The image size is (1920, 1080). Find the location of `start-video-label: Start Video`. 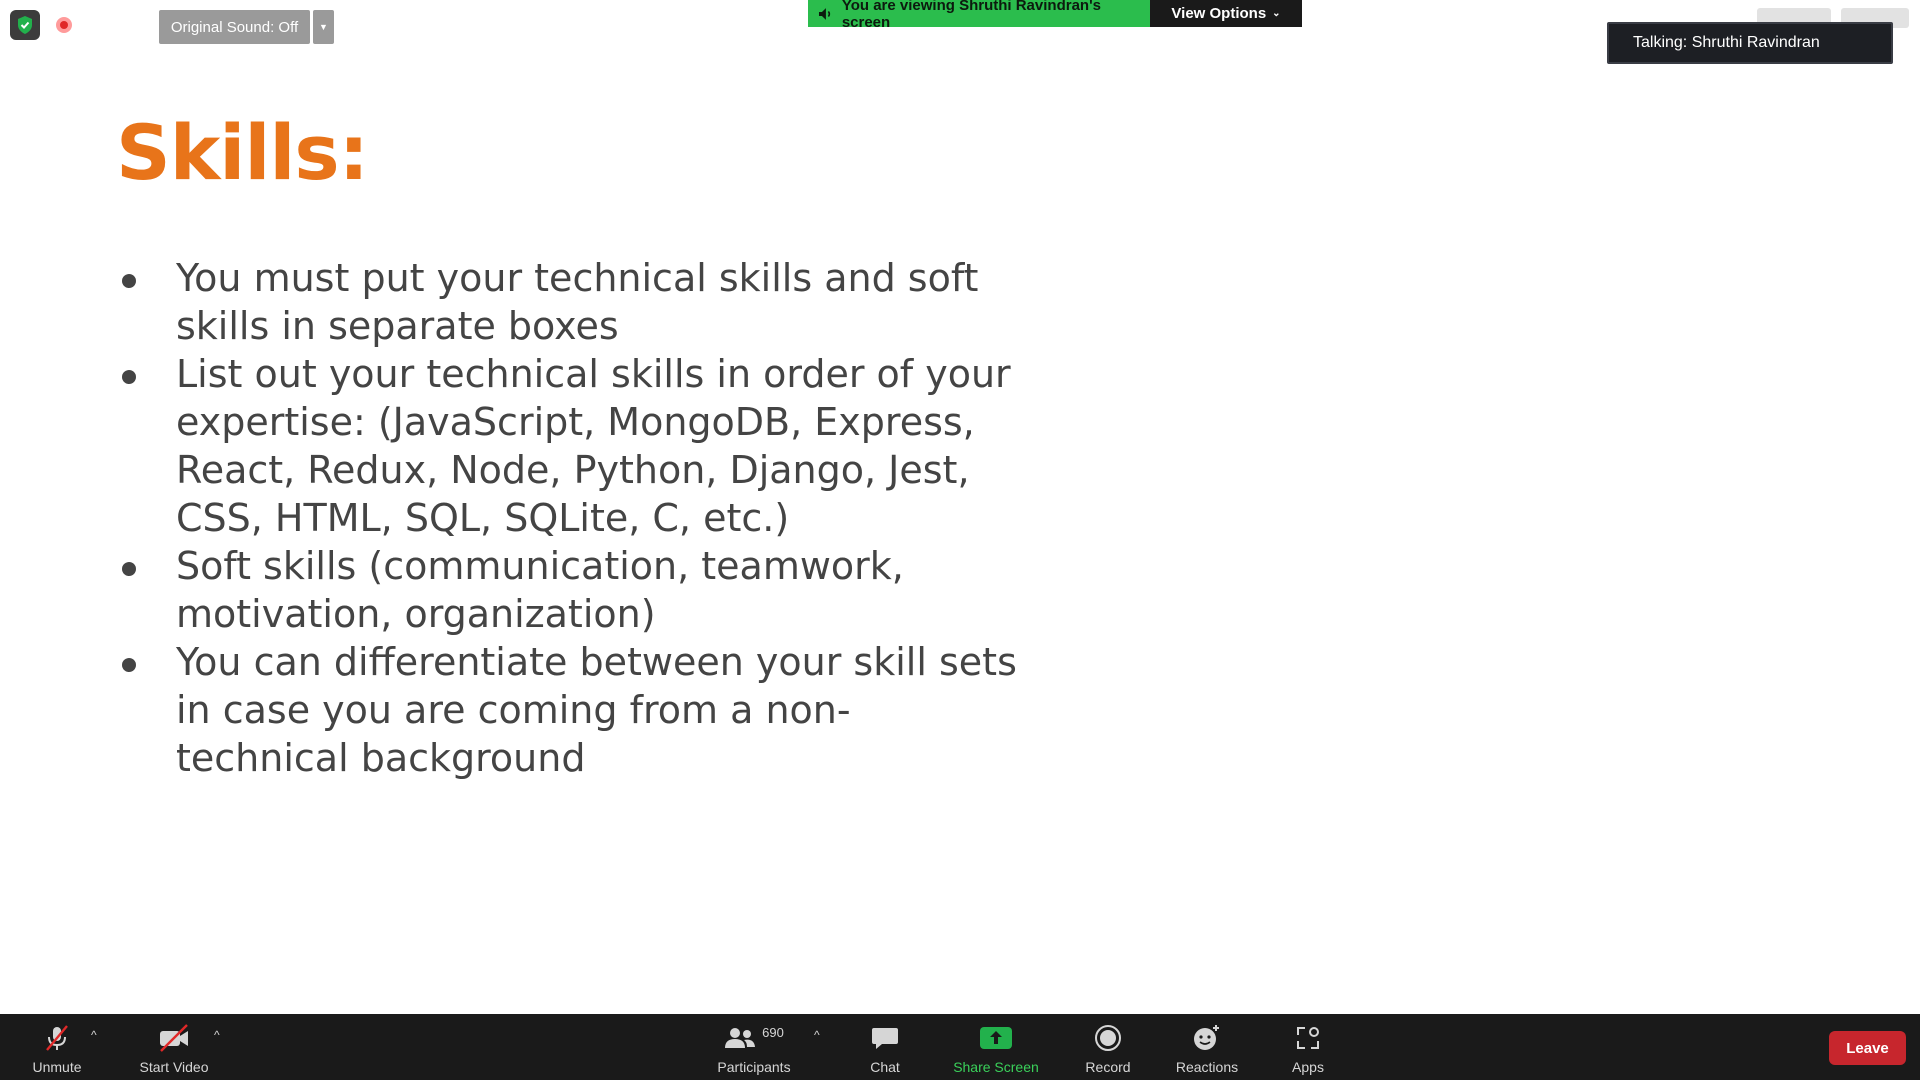

start-video-label: Start Video is located at coordinates (174, 1067).